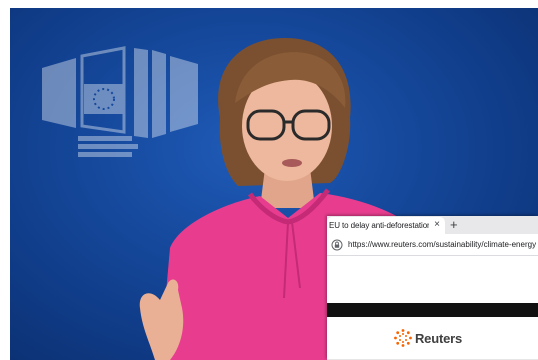 The image size is (538, 360). What do you see at coordinates (432, 279) in the screenshot?
I see `page-top-blank` at bounding box center [432, 279].